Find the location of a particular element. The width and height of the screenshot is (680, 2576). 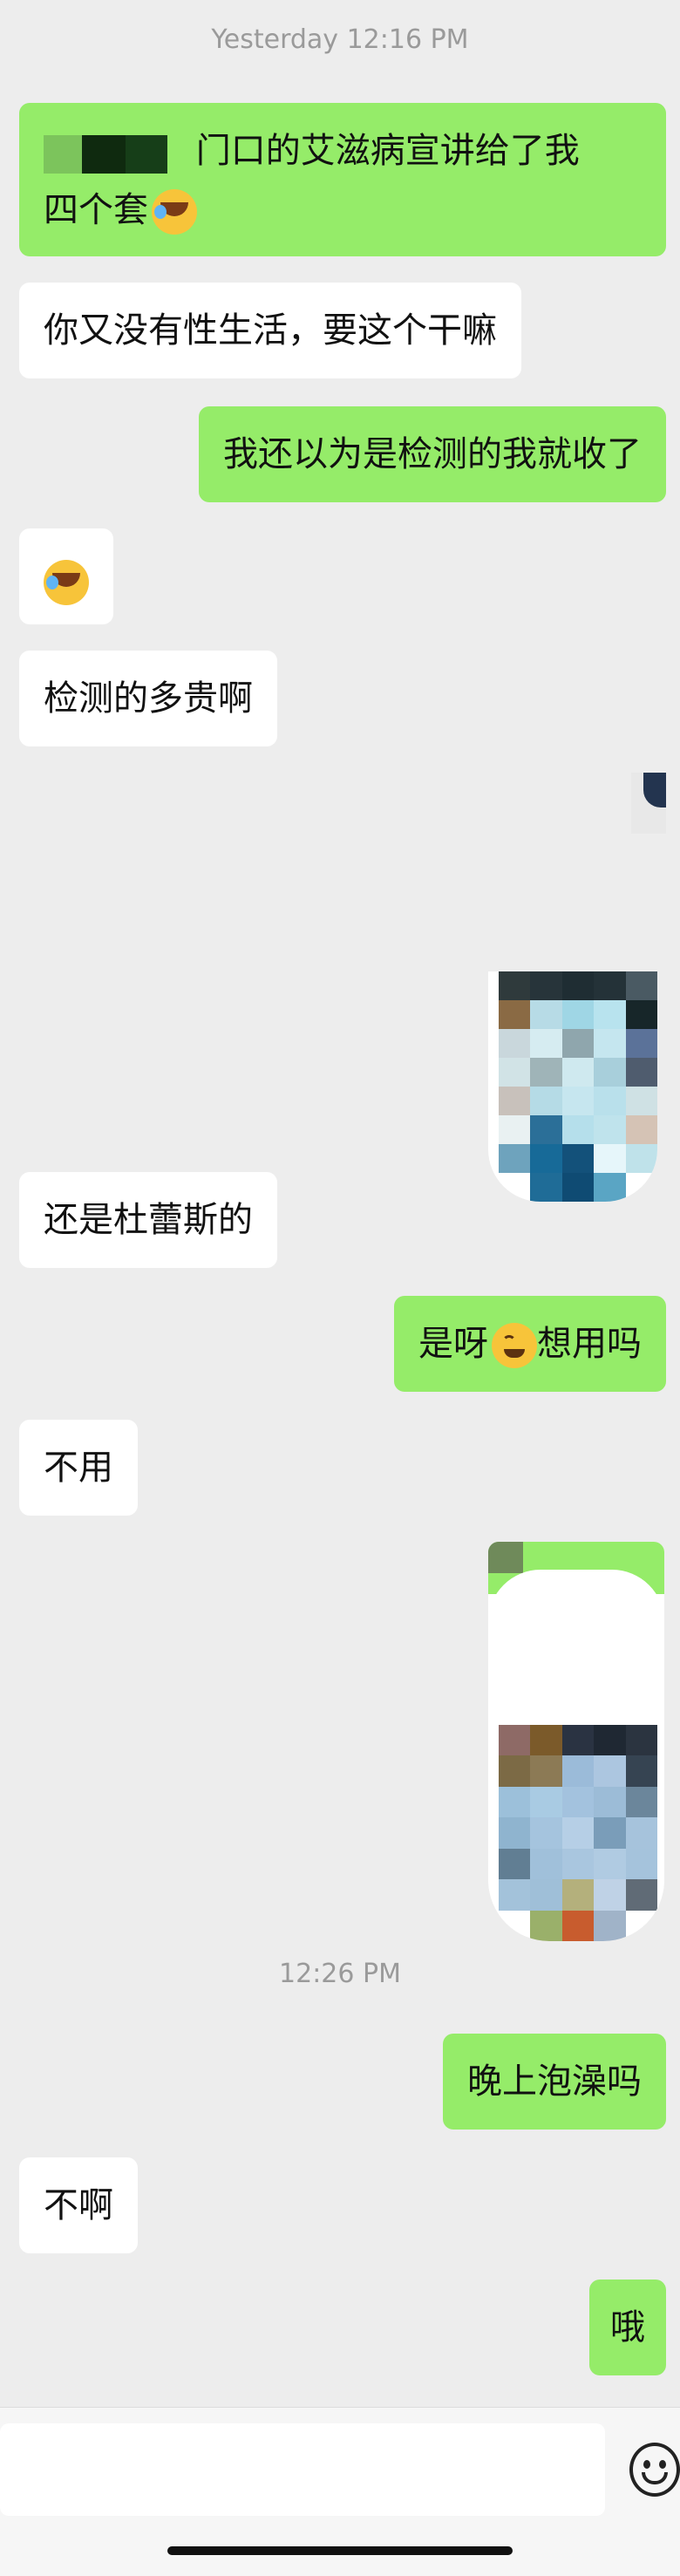

message-text: 我还以为是检测的我就收了 is located at coordinates (432, 454).